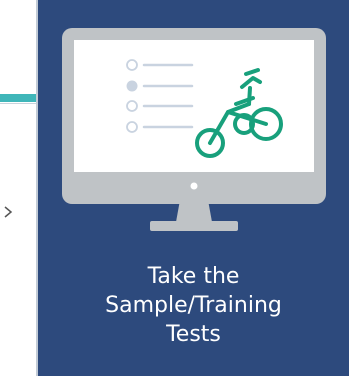 Image resolution: width=349 pixels, height=376 pixels. What do you see at coordinates (18, 103) in the screenshot?
I see `divider` at bounding box center [18, 103].